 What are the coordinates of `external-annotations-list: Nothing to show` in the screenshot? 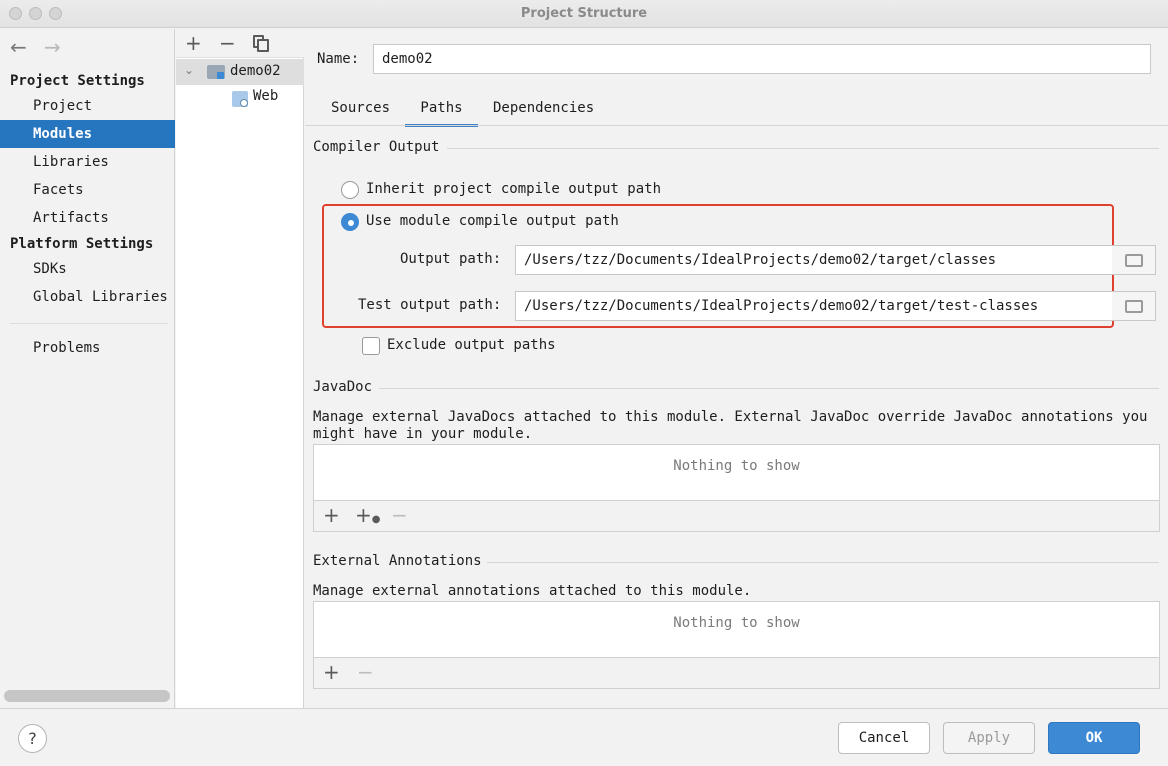 It's located at (736, 629).